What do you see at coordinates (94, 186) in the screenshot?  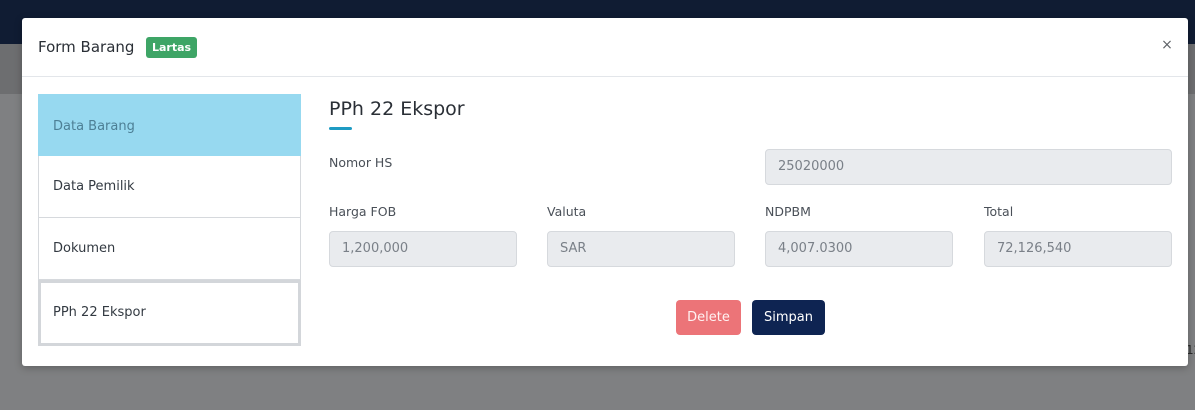 I see `sidebar-item-label: Data Pemilik` at bounding box center [94, 186].